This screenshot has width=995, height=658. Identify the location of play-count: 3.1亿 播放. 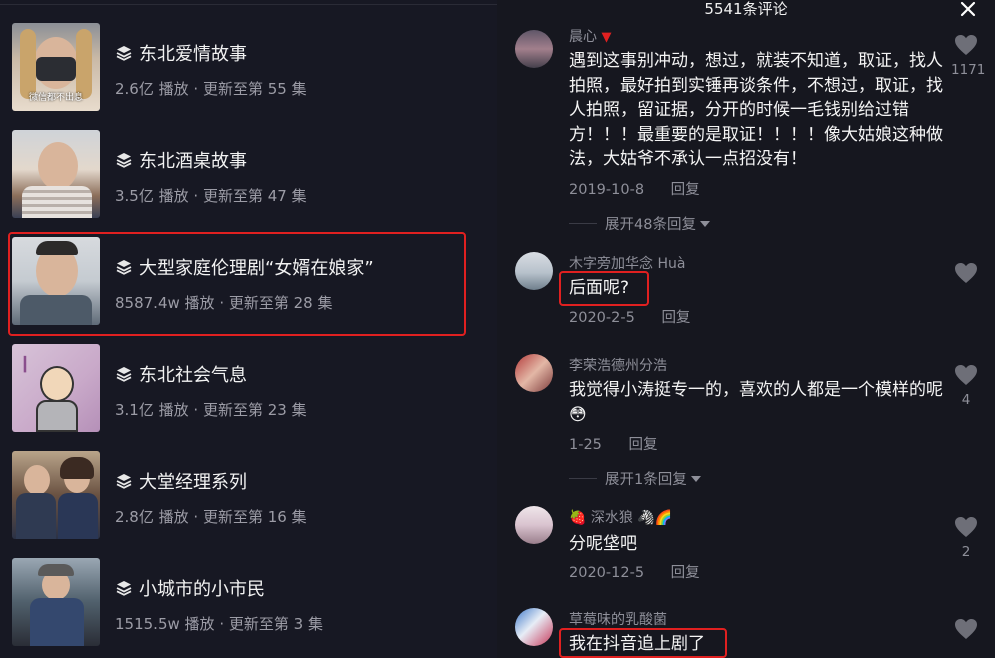
(152, 410).